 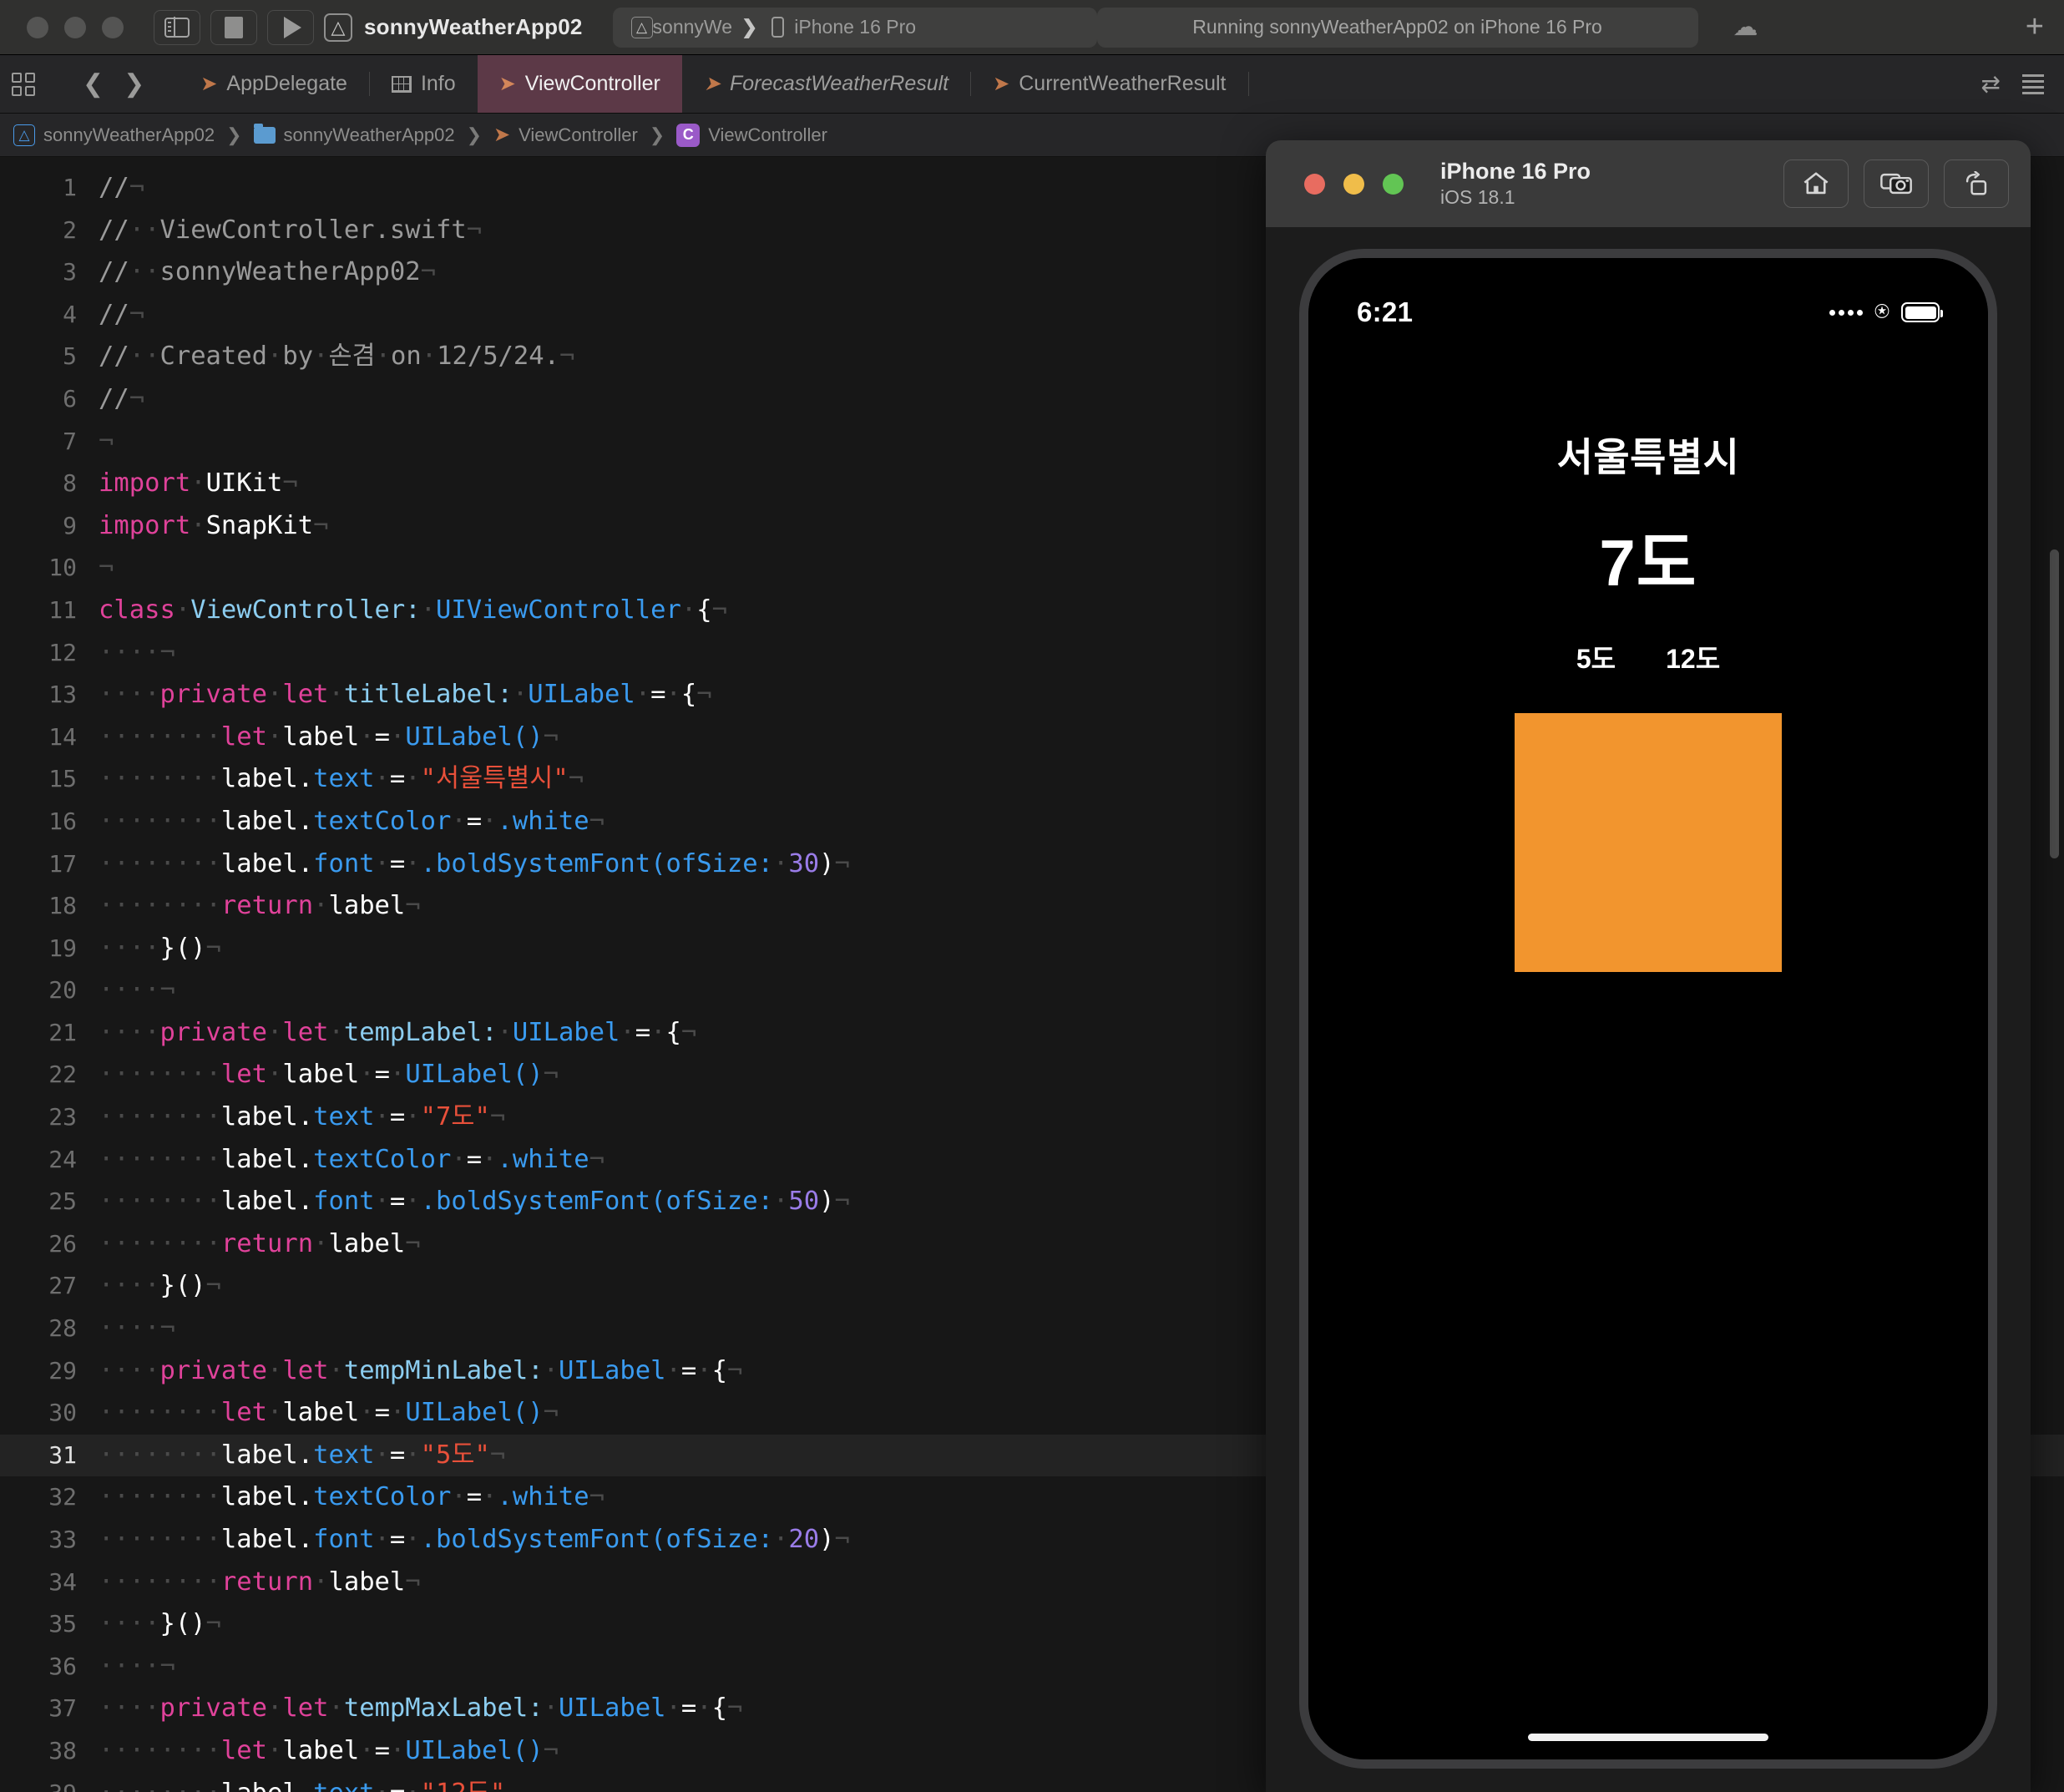 What do you see at coordinates (113, 27) in the screenshot?
I see `zoom-button` at bounding box center [113, 27].